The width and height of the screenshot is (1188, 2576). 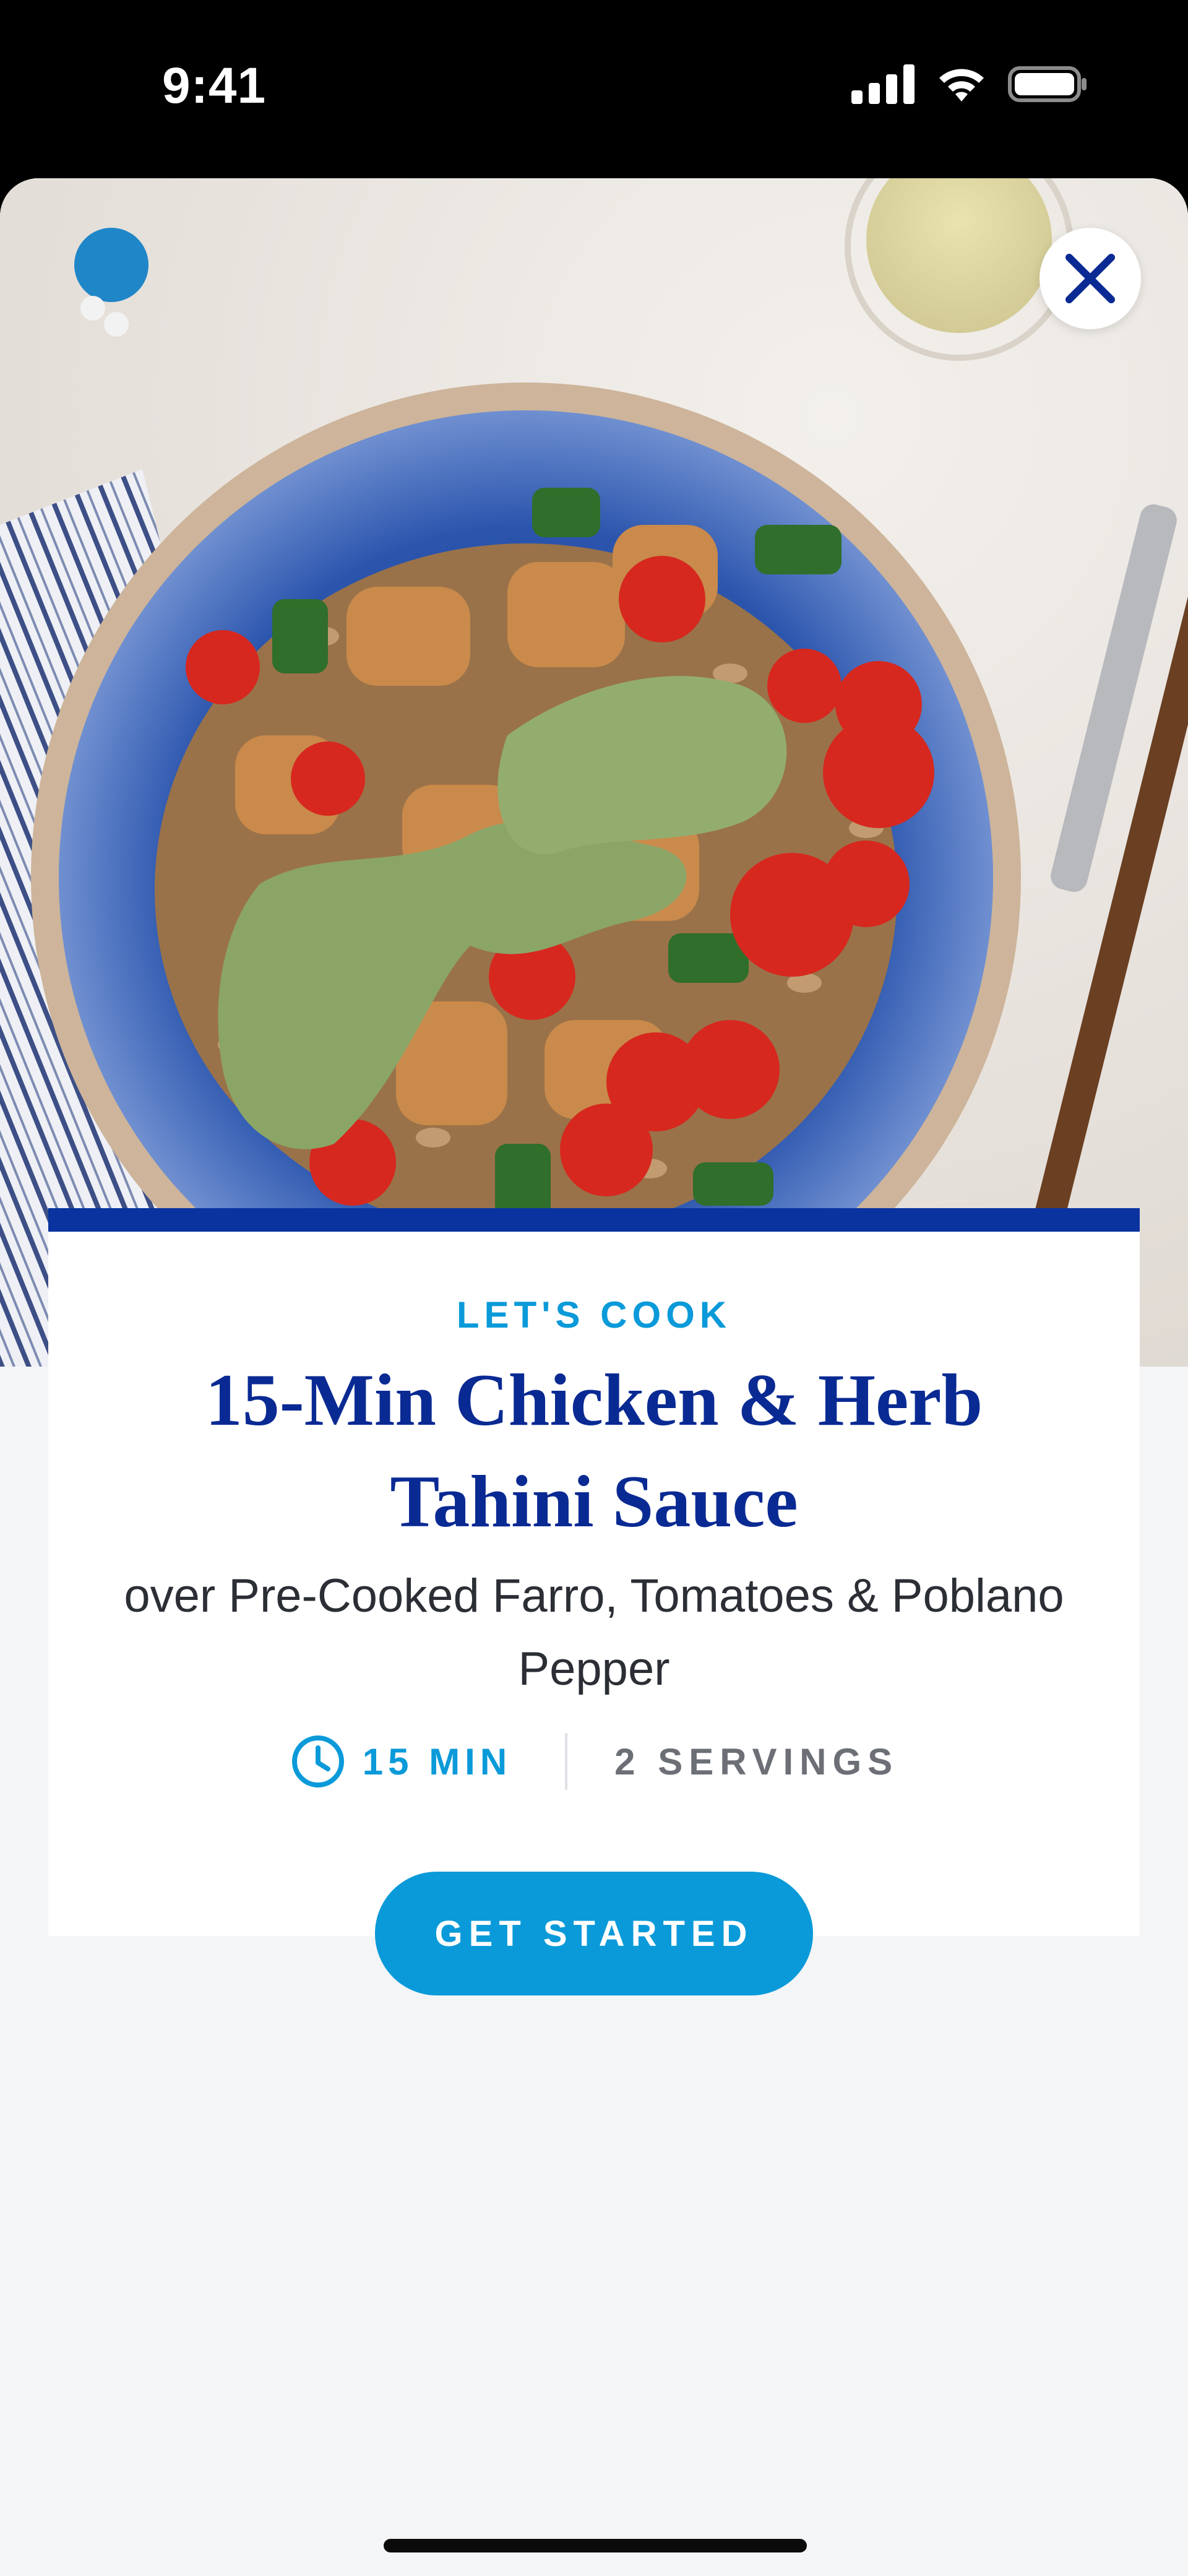 I want to click on eyebrow-label: LET'S COOK, so click(x=594, y=1315).